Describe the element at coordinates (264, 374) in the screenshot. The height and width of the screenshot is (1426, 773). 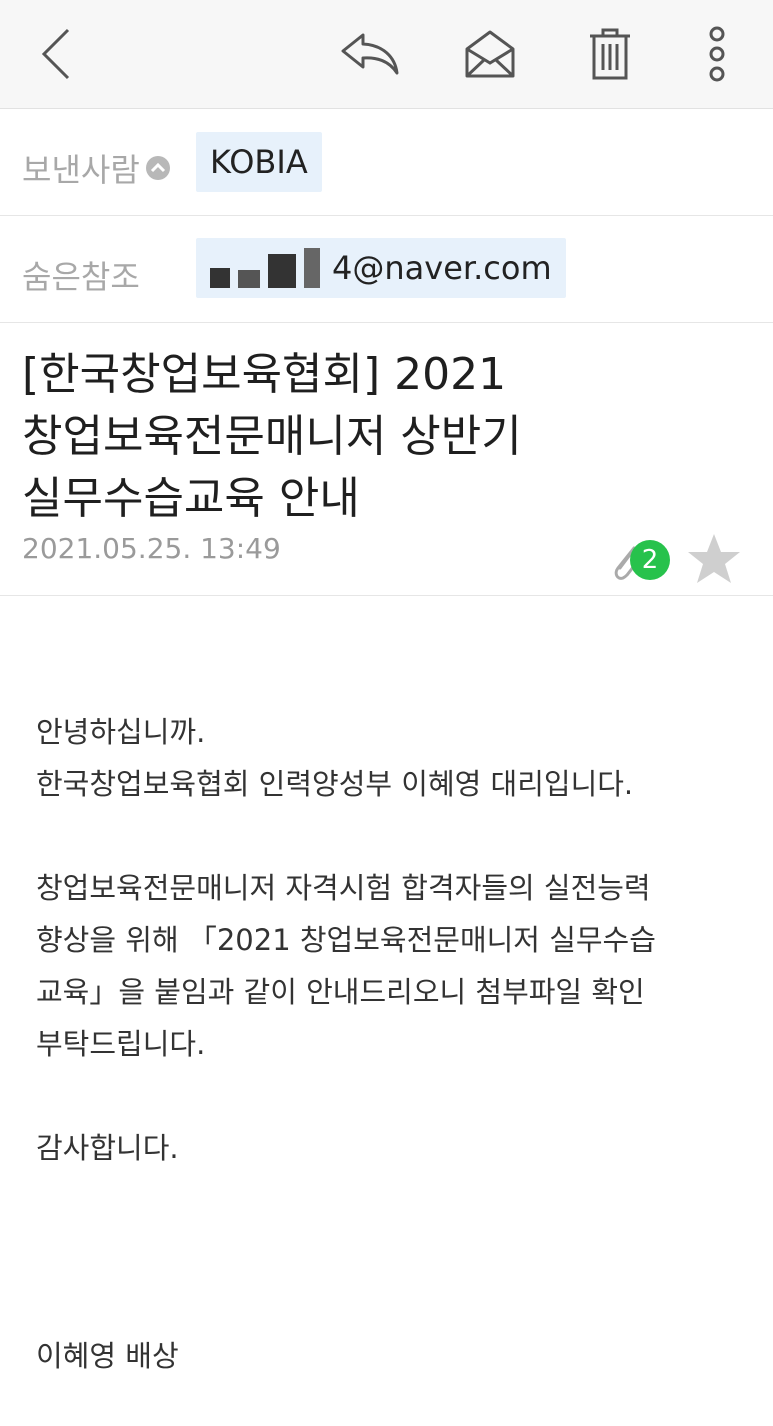
I see `subject-line: [한국창업보육협회] 2021` at that location.